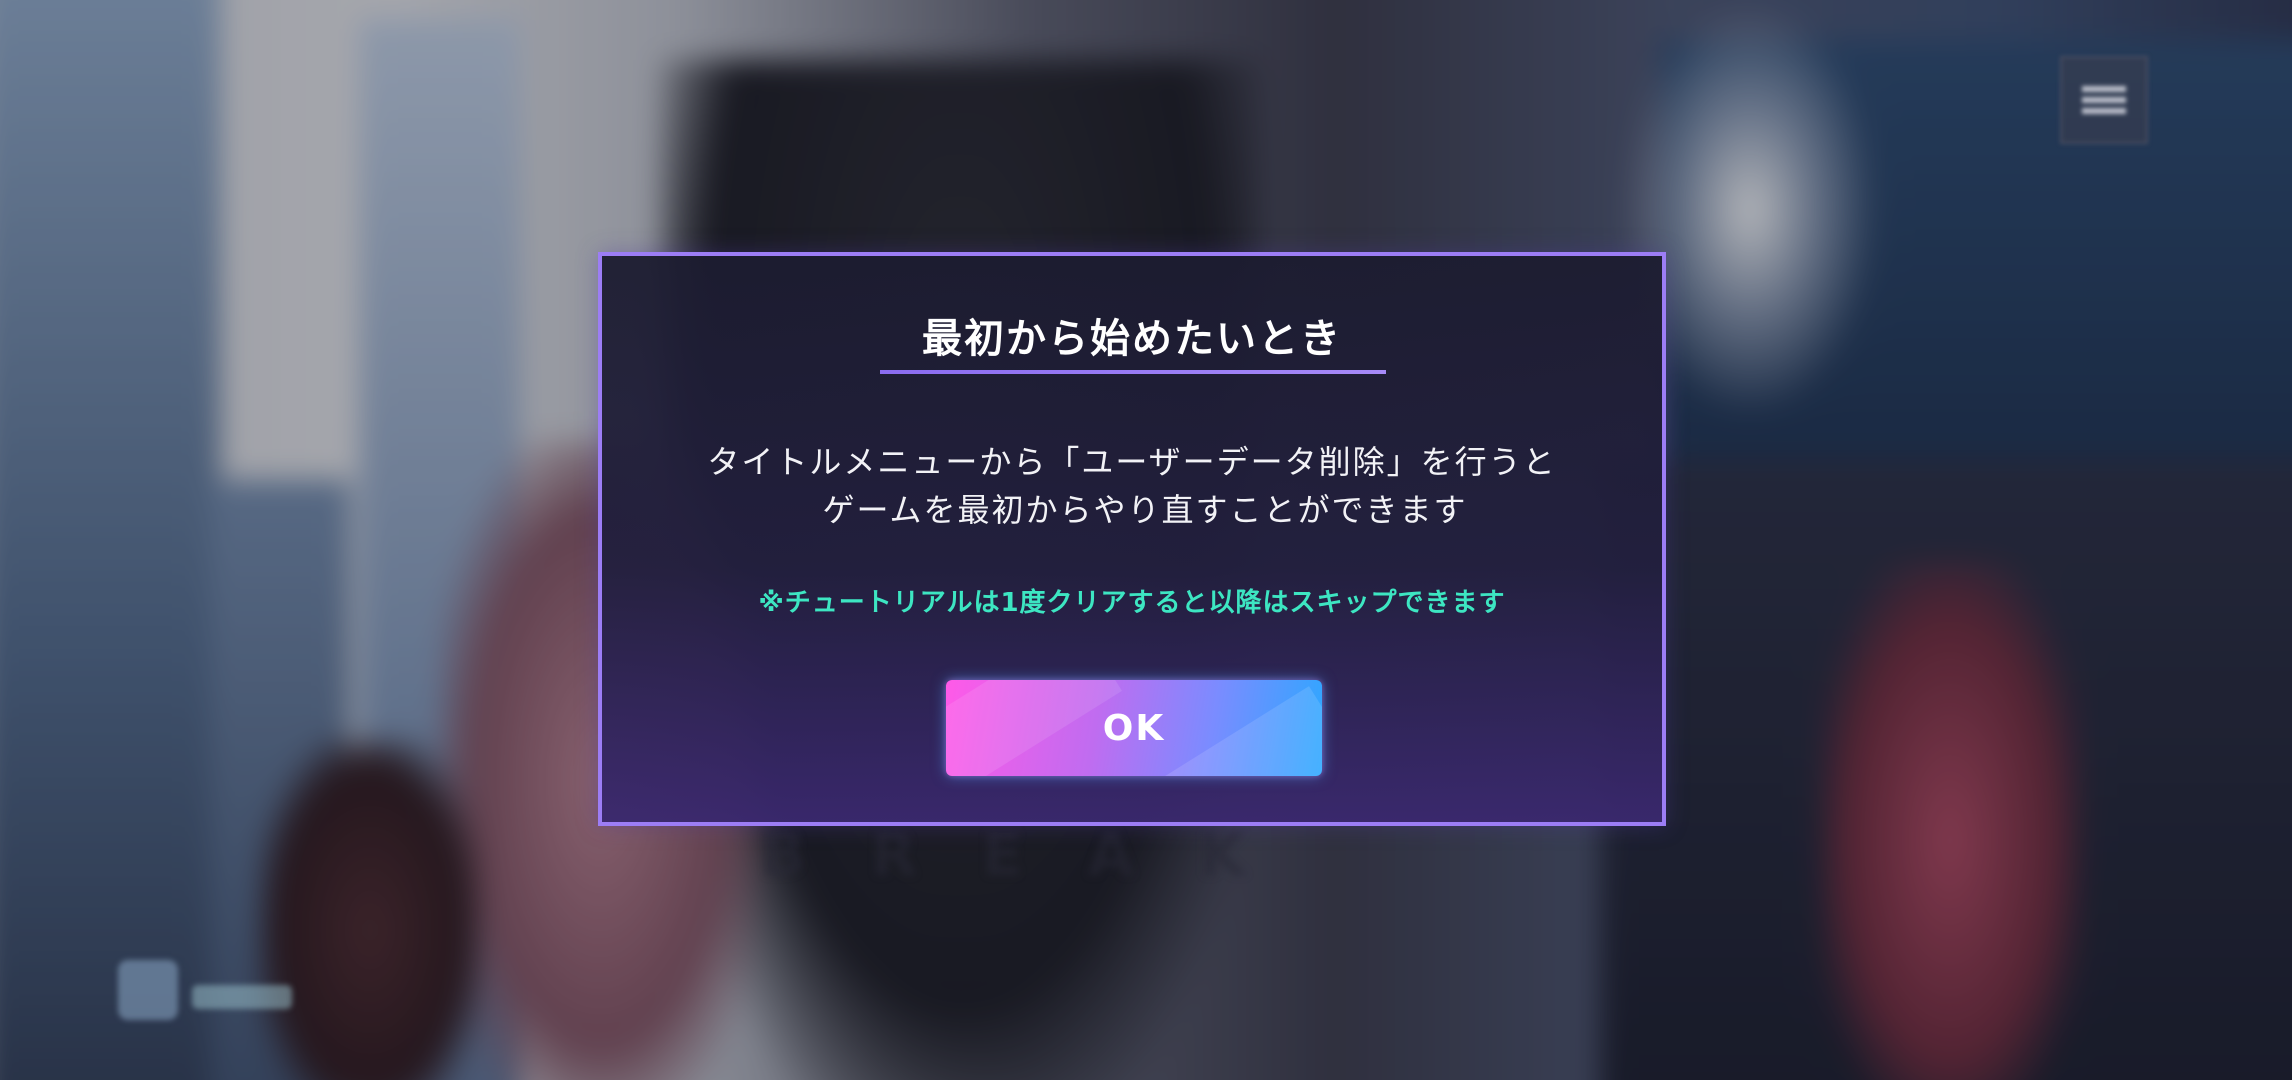 Image resolution: width=2292 pixels, height=1080 pixels. I want to click on blurred-hud-label, so click(242, 997).